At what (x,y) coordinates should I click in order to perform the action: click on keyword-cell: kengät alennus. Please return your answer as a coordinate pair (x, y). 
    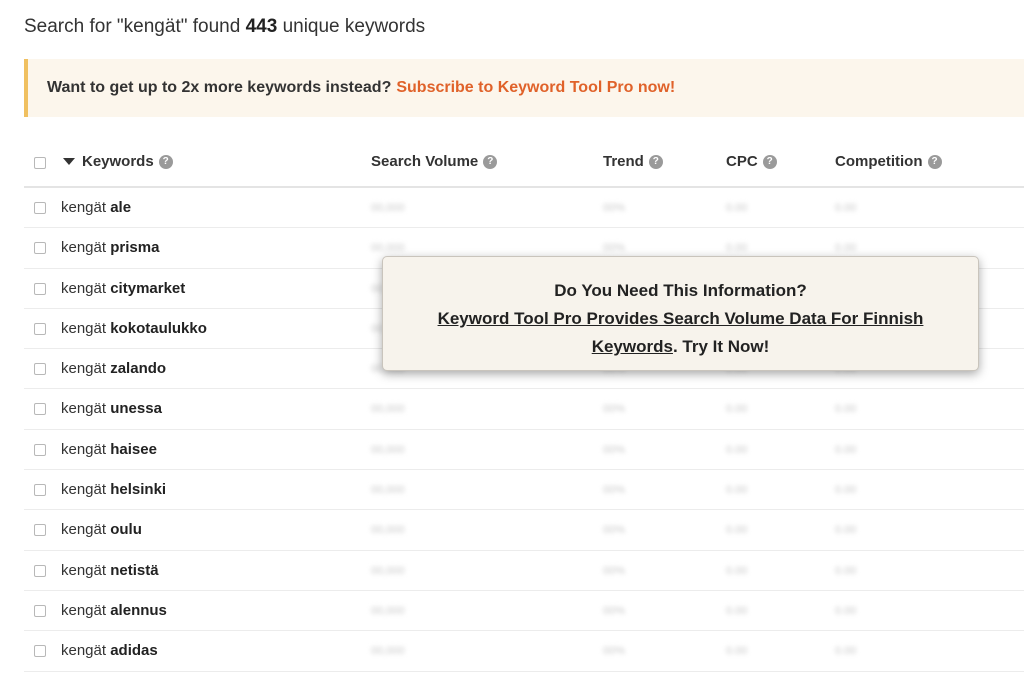
    Looking at the image, I should click on (114, 610).